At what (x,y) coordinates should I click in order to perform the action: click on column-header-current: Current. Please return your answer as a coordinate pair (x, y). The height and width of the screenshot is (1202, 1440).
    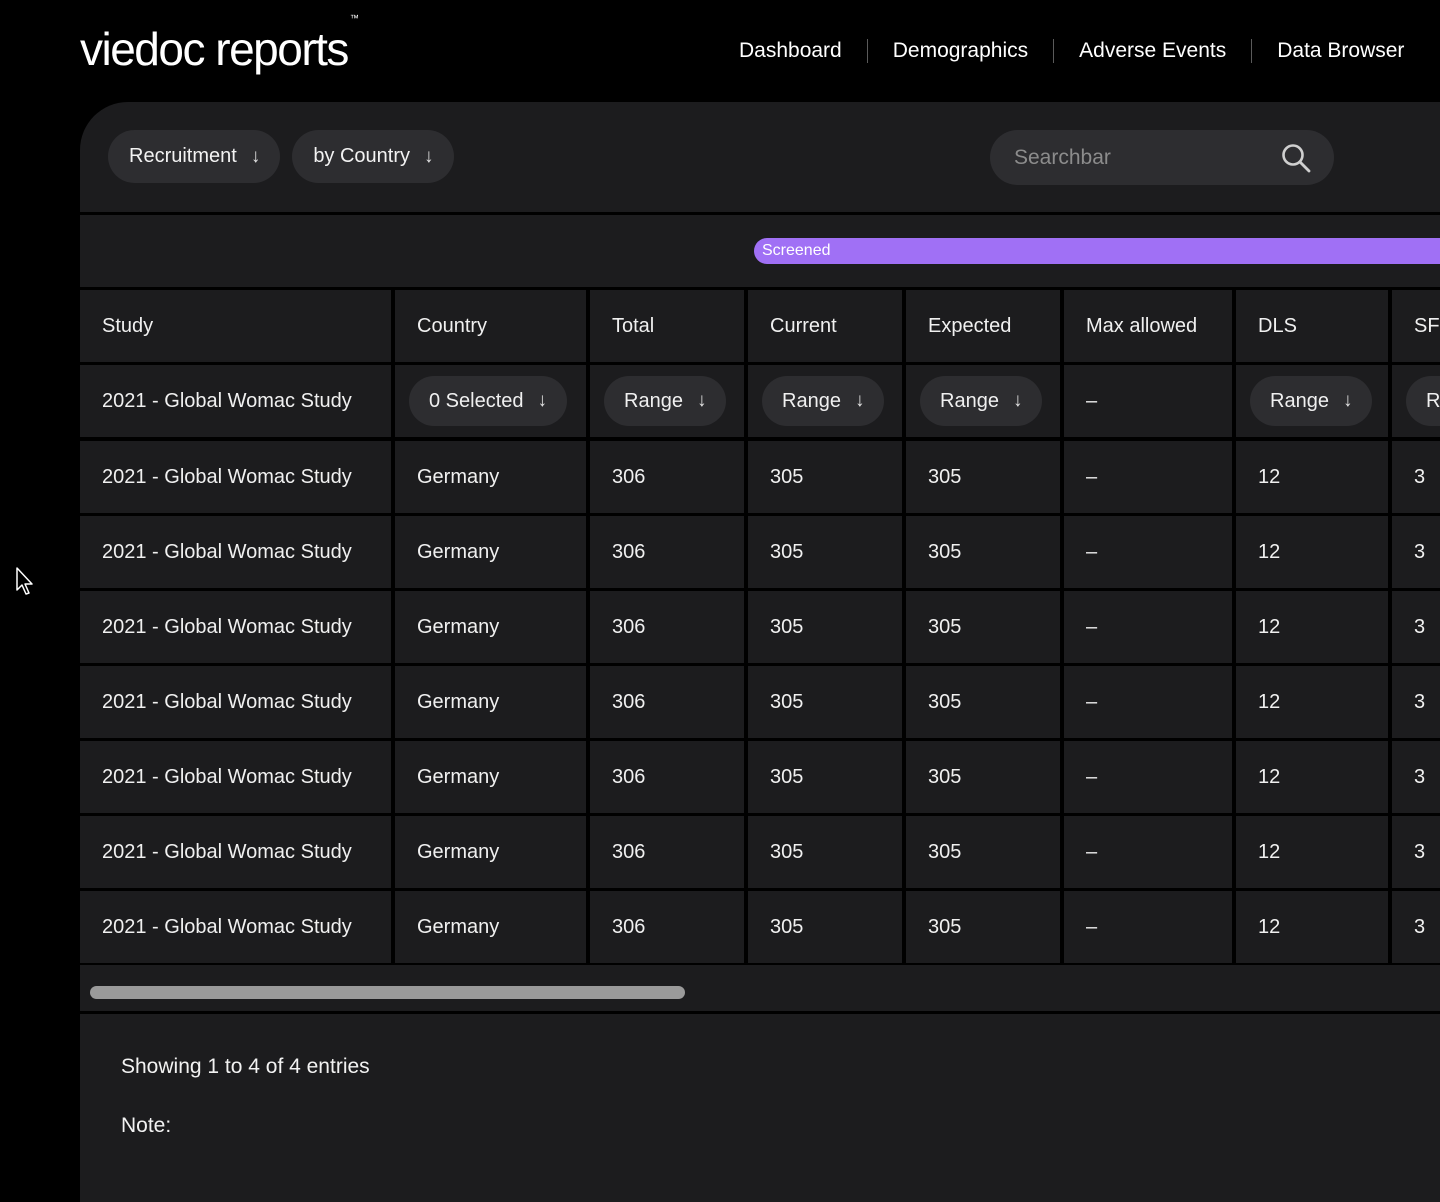
    Looking at the image, I should click on (825, 326).